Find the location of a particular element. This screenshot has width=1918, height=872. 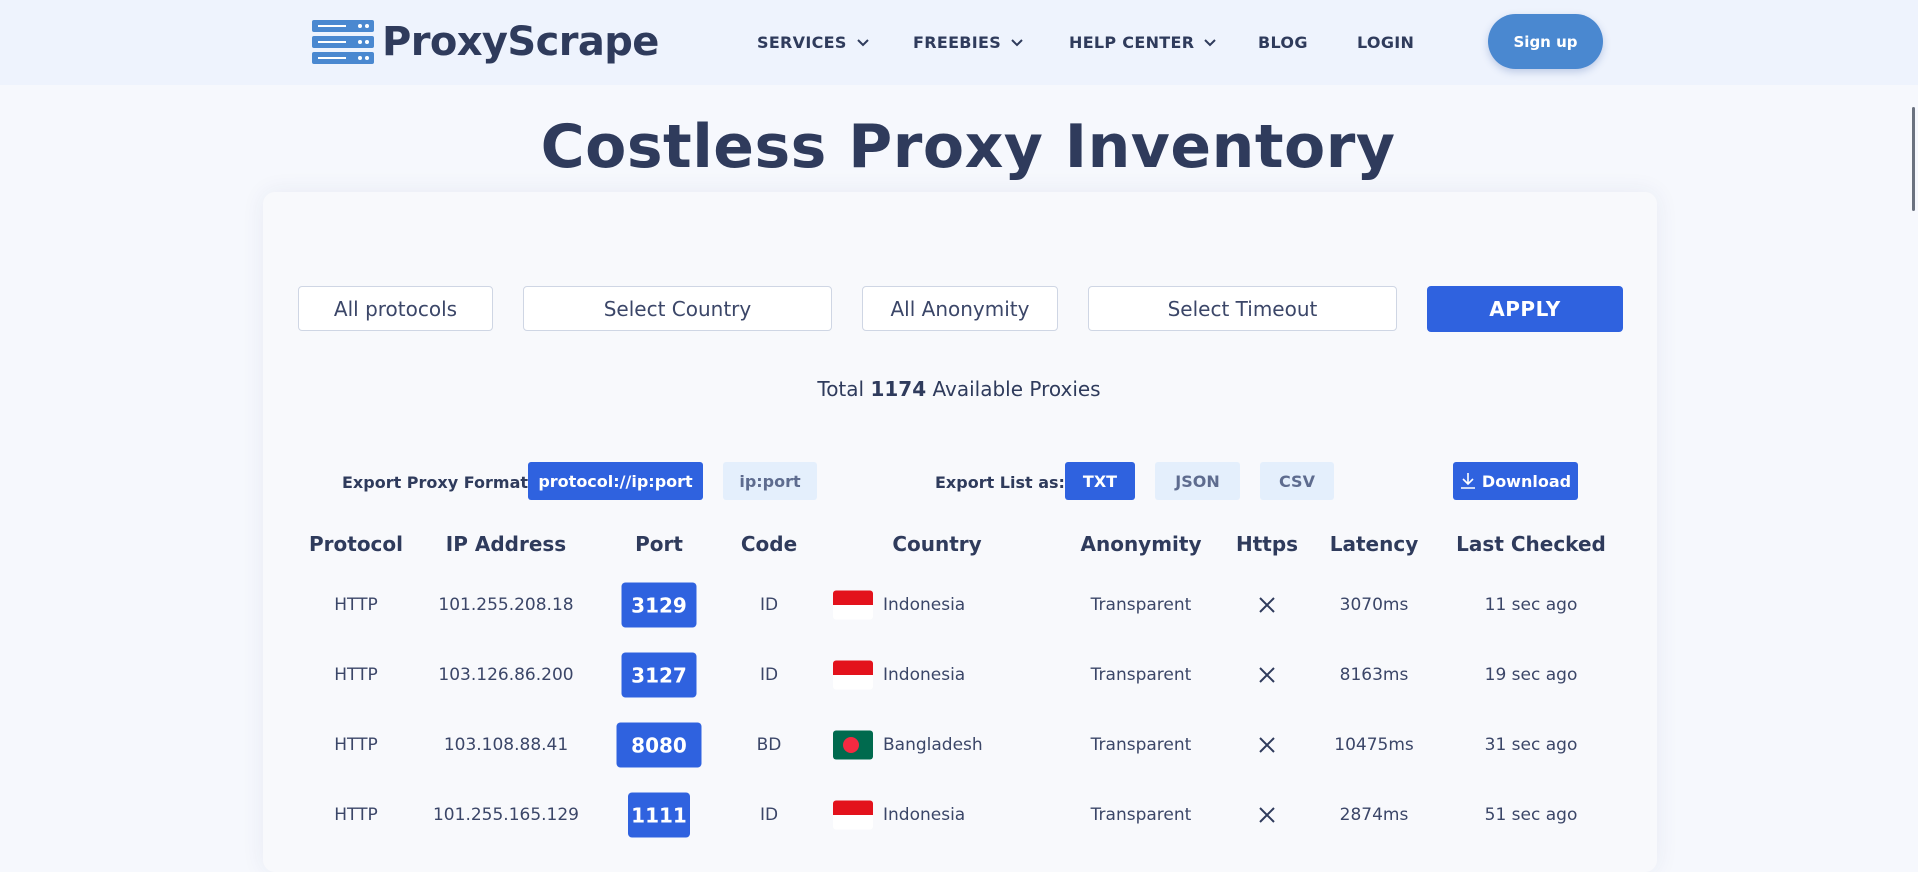

nav-freebies-label: FREEBIES is located at coordinates (957, 42).